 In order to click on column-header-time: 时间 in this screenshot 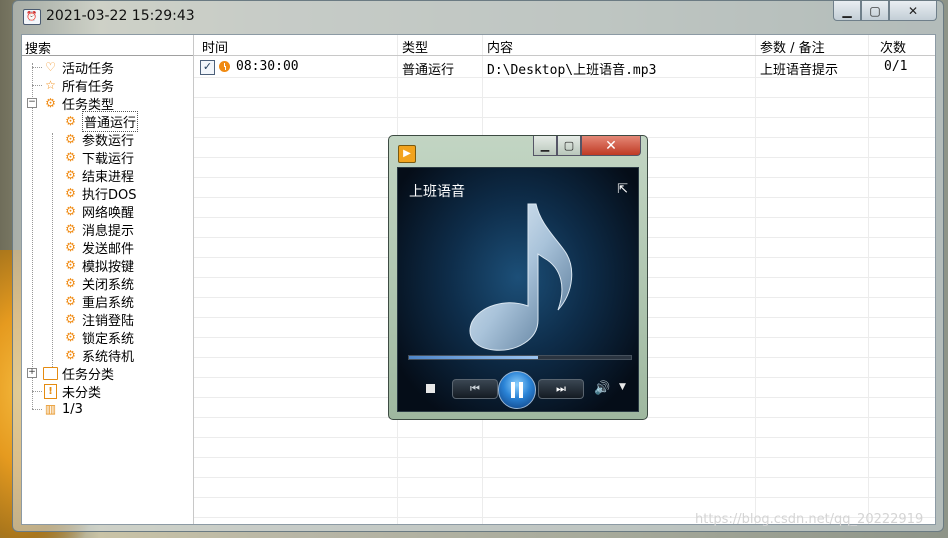, I will do `click(215, 46)`.